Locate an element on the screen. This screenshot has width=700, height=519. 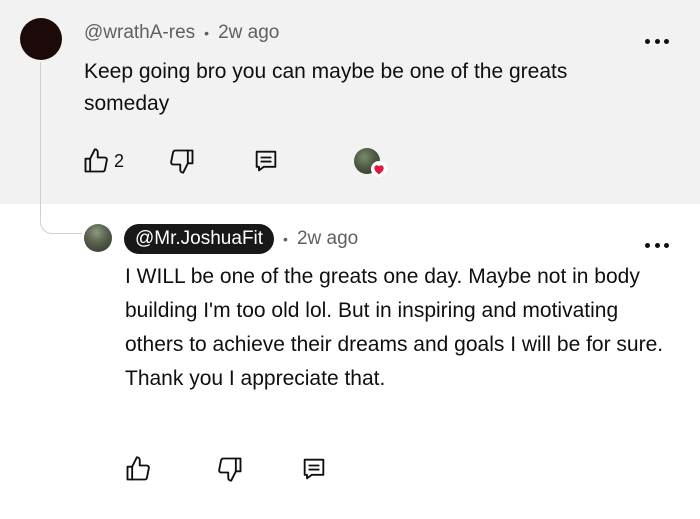
parent-more-icon is located at coordinates (657, 41).